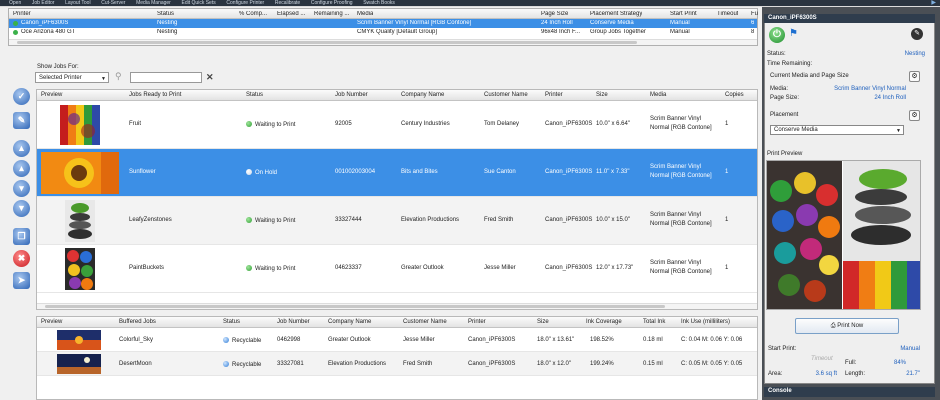 This screenshot has width=940, height=400. I want to click on buffered-total-ink: 0.18 ml, so click(653, 340).